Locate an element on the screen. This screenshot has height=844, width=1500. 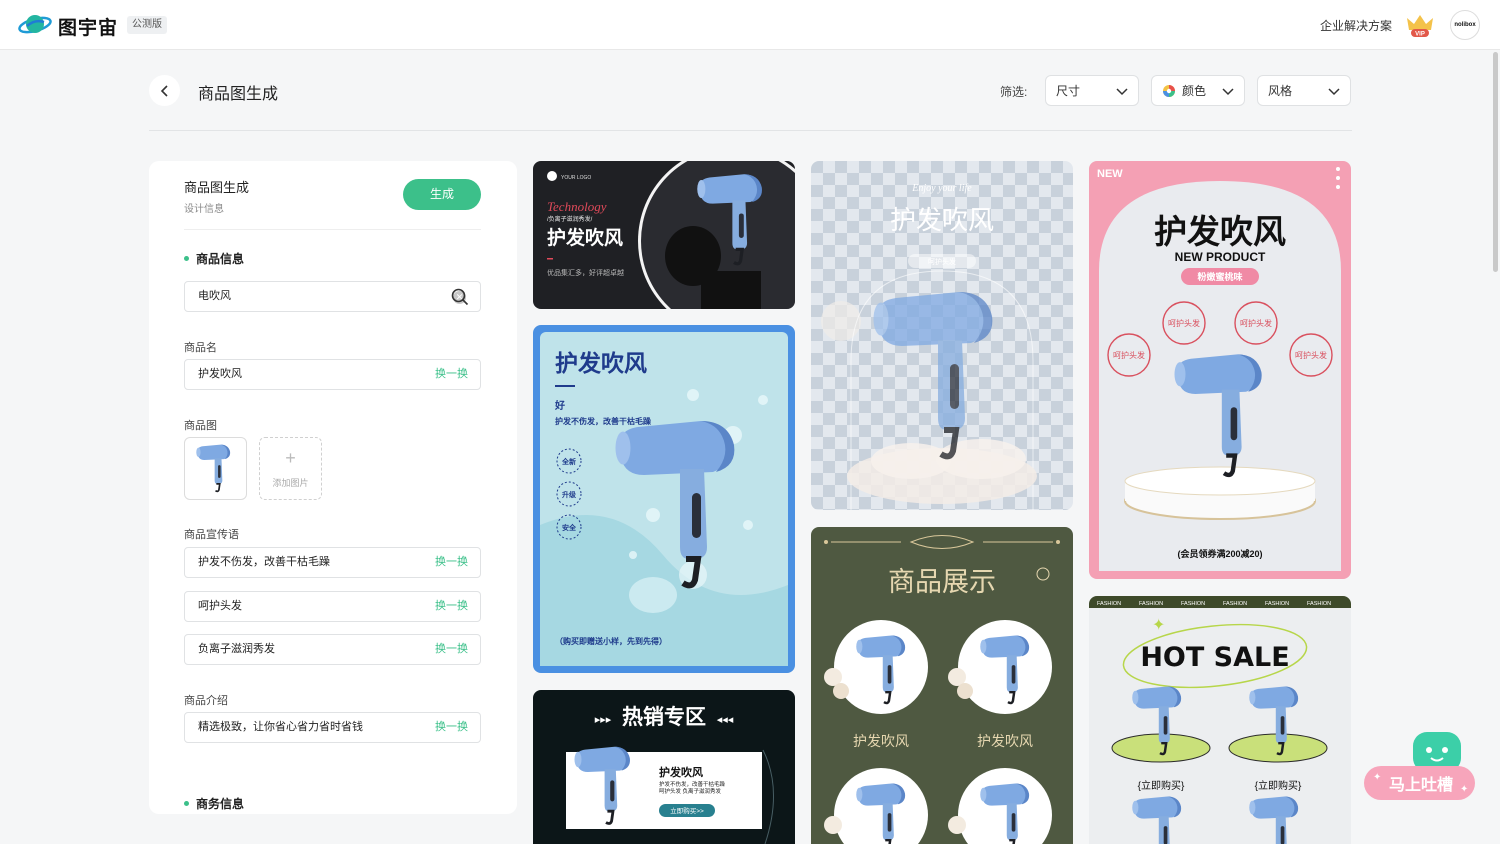
size-filter-dropdown: 尺寸 is located at coordinates (1092, 90).